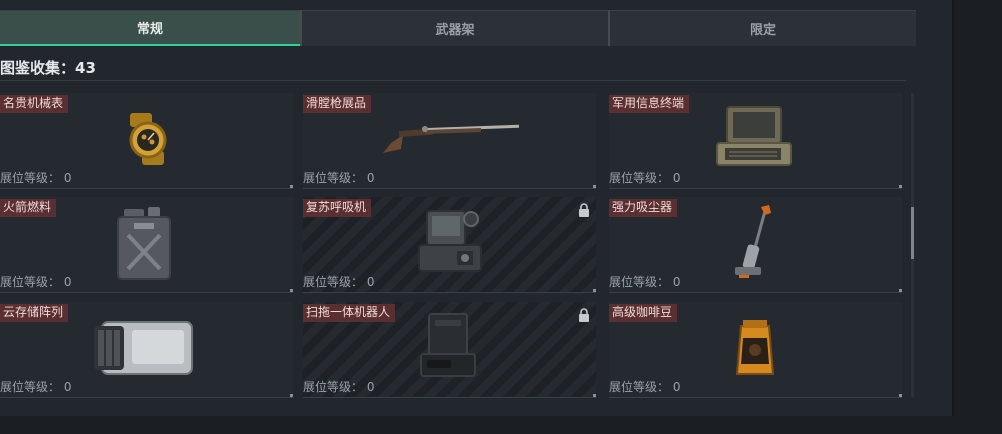 The width and height of the screenshot is (1002, 434). Describe the element at coordinates (337, 104) in the screenshot. I see `item-name-tag: 滑膛枪展品` at that location.